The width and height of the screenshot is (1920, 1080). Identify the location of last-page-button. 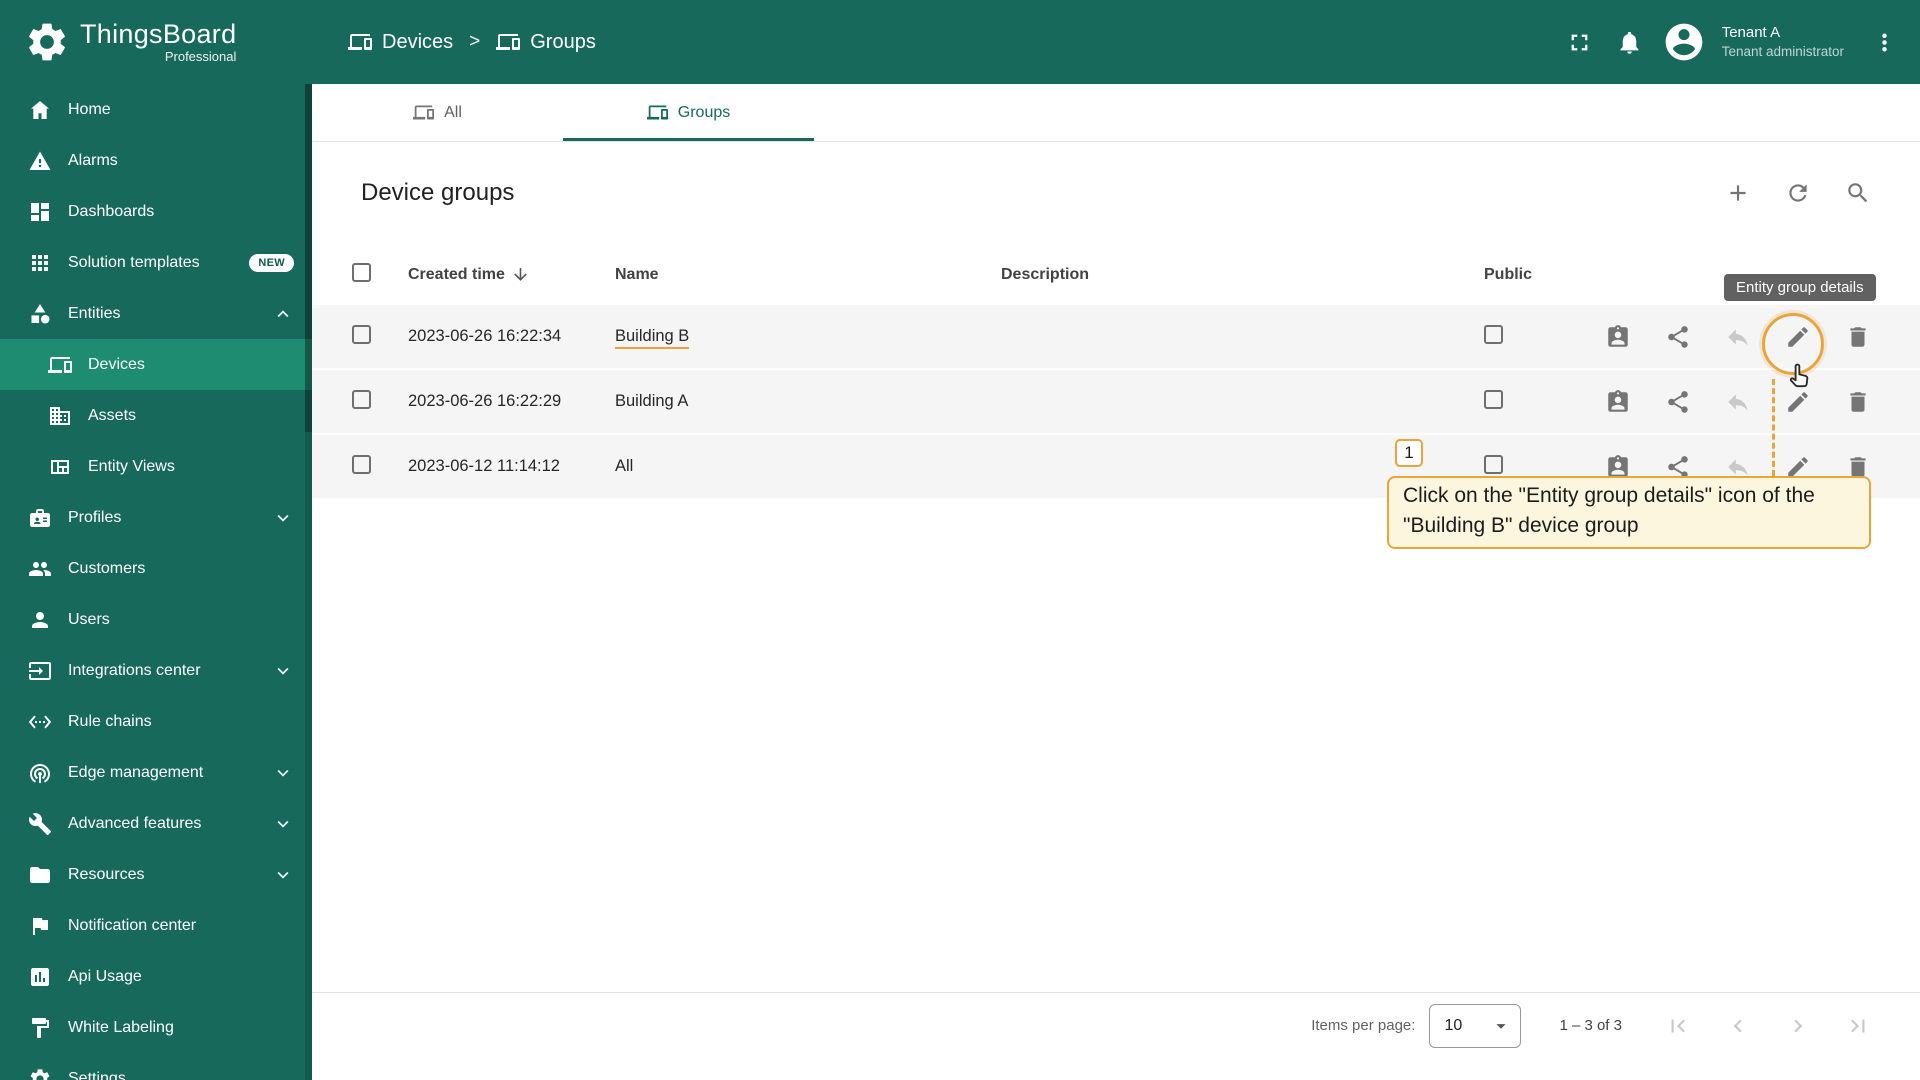
(1858, 1026).